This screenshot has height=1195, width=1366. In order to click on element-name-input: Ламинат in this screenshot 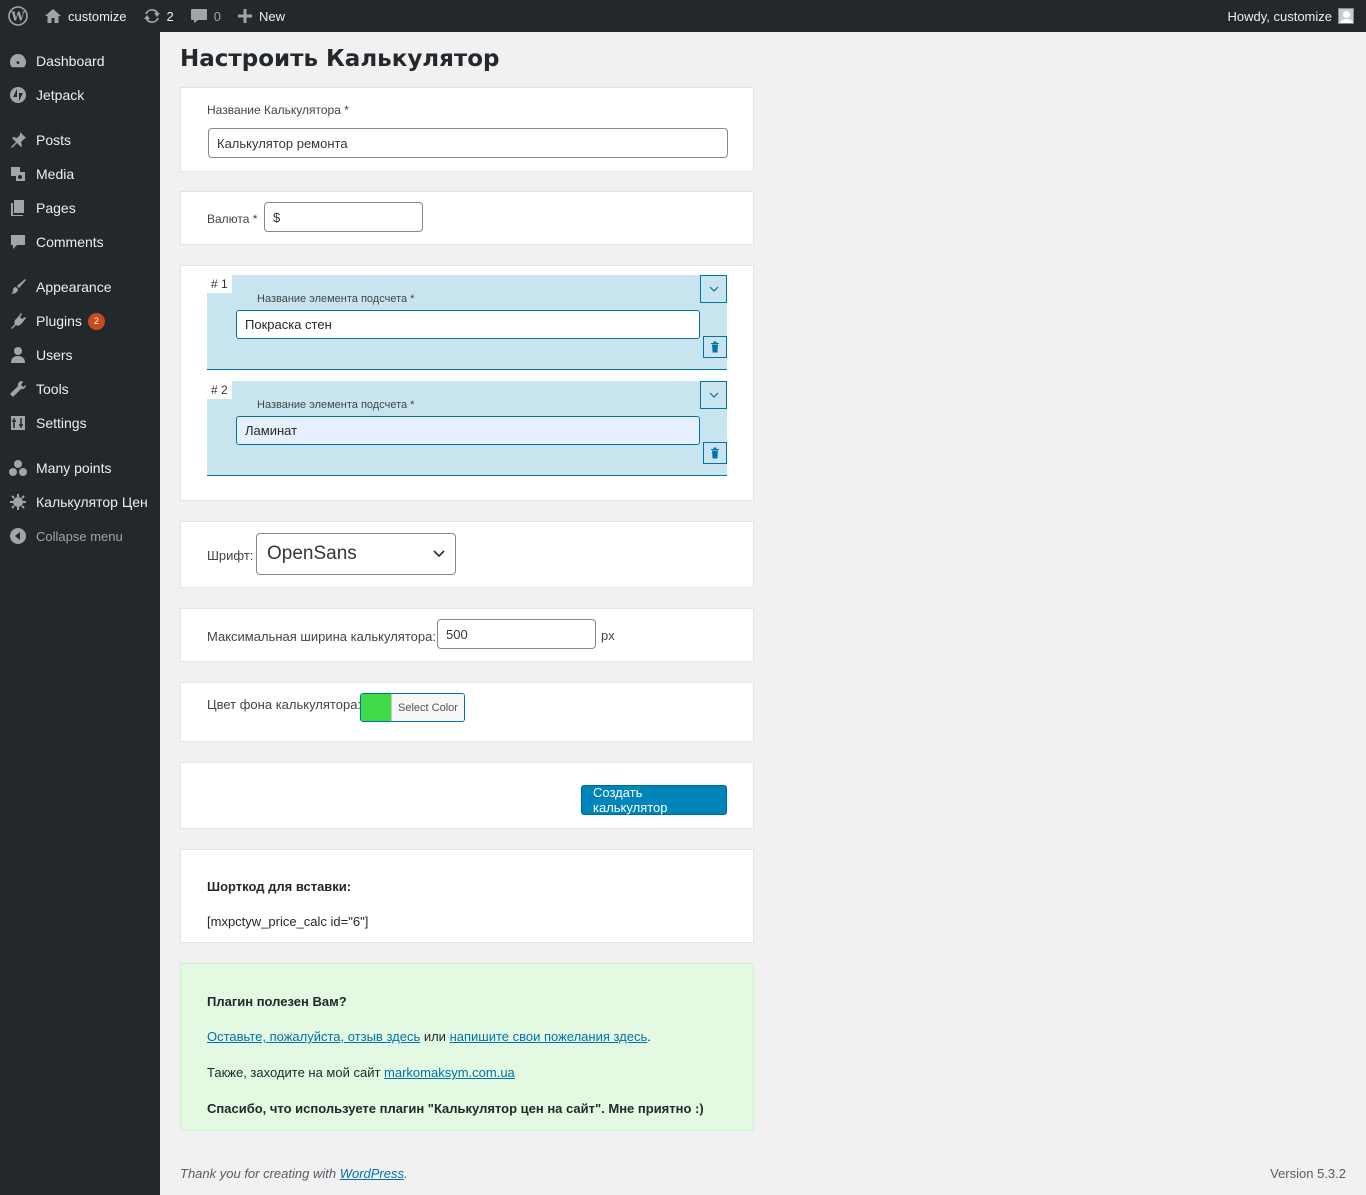, I will do `click(468, 430)`.